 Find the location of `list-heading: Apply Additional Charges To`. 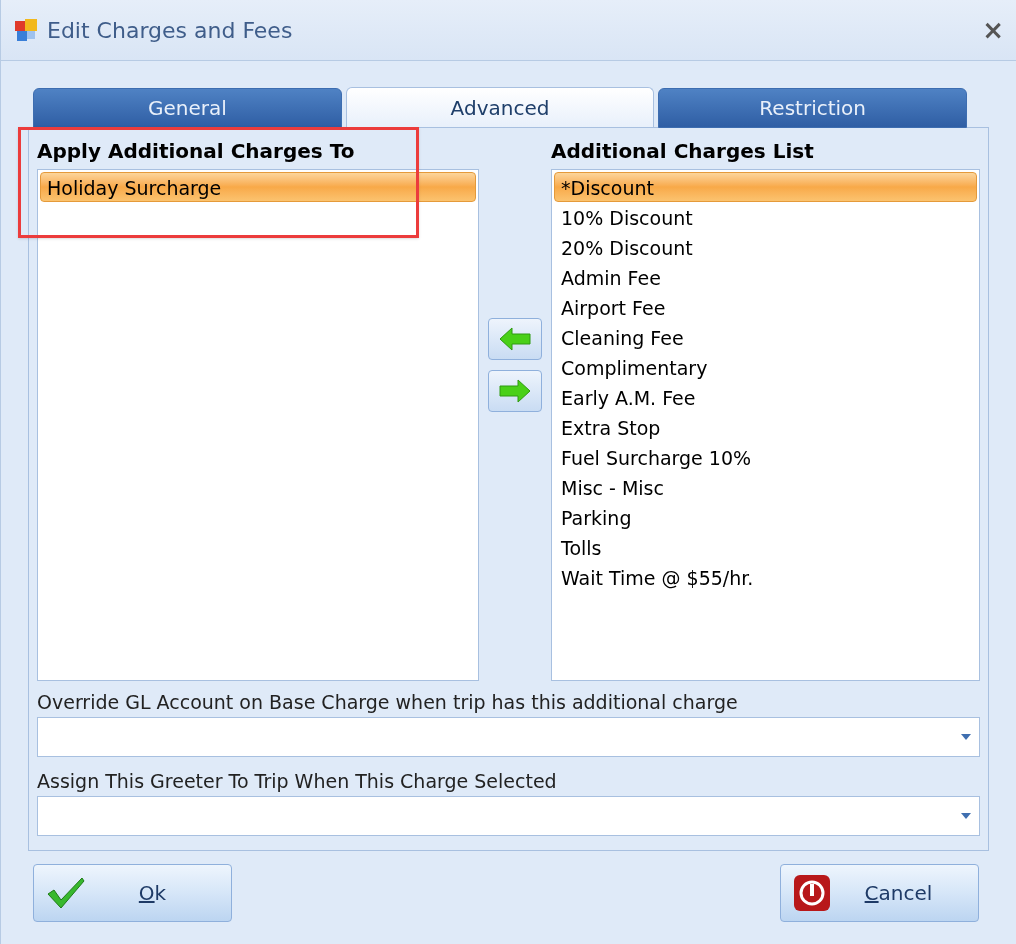

list-heading: Apply Additional Charges To is located at coordinates (196, 151).